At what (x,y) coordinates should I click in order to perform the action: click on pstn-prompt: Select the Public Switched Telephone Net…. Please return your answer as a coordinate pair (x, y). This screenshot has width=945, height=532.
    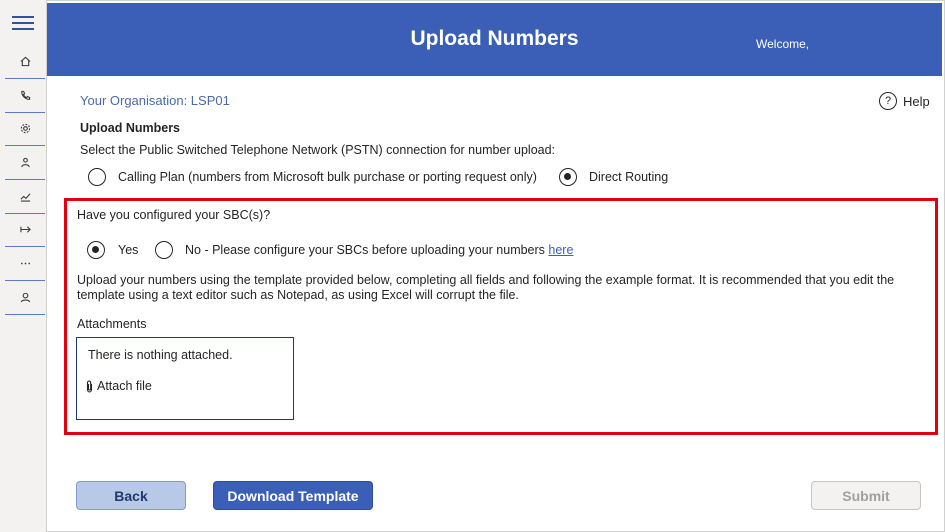
    Looking at the image, I should click on (318, 150).